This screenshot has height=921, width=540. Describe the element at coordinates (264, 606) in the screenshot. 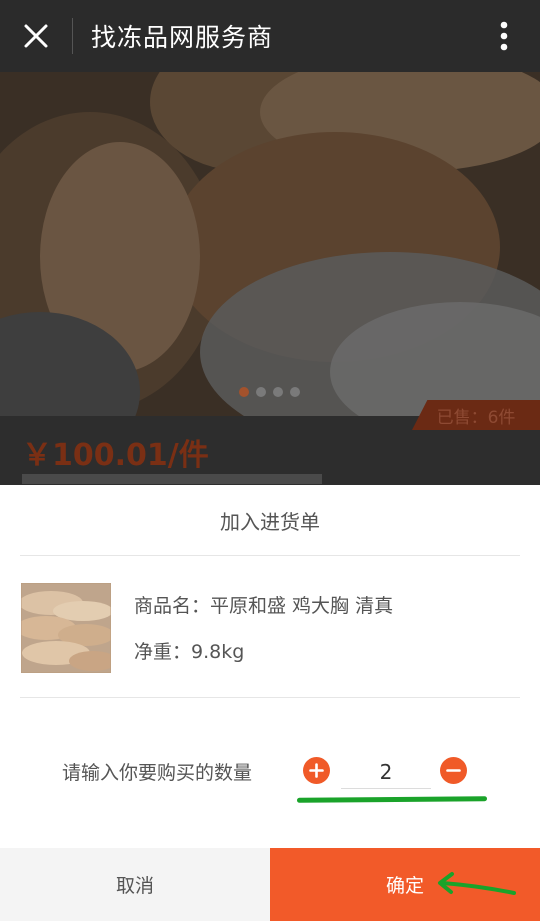

I see `product-name: 商品名：平原和盛 鸡大胸 清真` at that location.